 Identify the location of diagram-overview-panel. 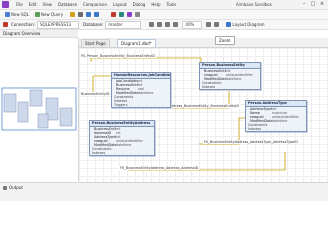
(39, 109).